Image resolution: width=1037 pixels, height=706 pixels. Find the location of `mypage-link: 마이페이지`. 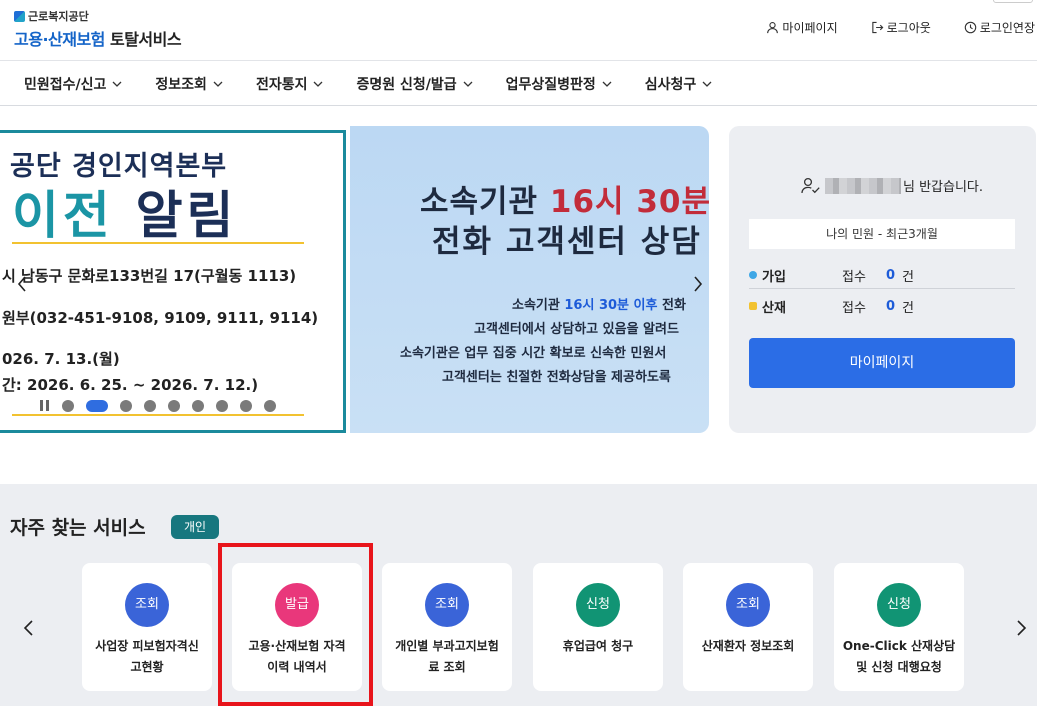

mypage-link: 마이페이지 is located at coordinates (802, 27).